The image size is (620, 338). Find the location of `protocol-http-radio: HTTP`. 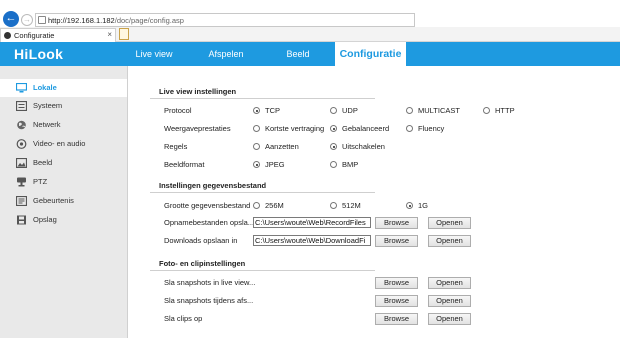

protocol-http-radio: HTTP is located at coordinates (499, 110).